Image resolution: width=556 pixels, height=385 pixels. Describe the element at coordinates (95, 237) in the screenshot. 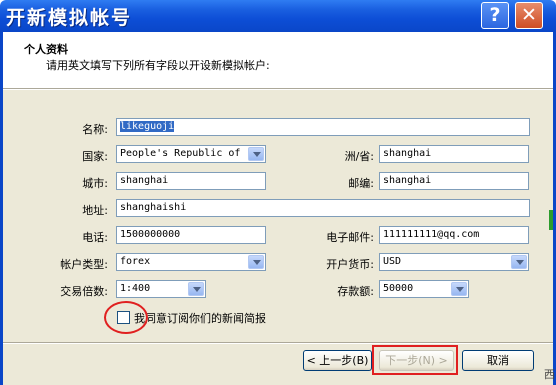

I see `phone-label: 电话:` at that location.